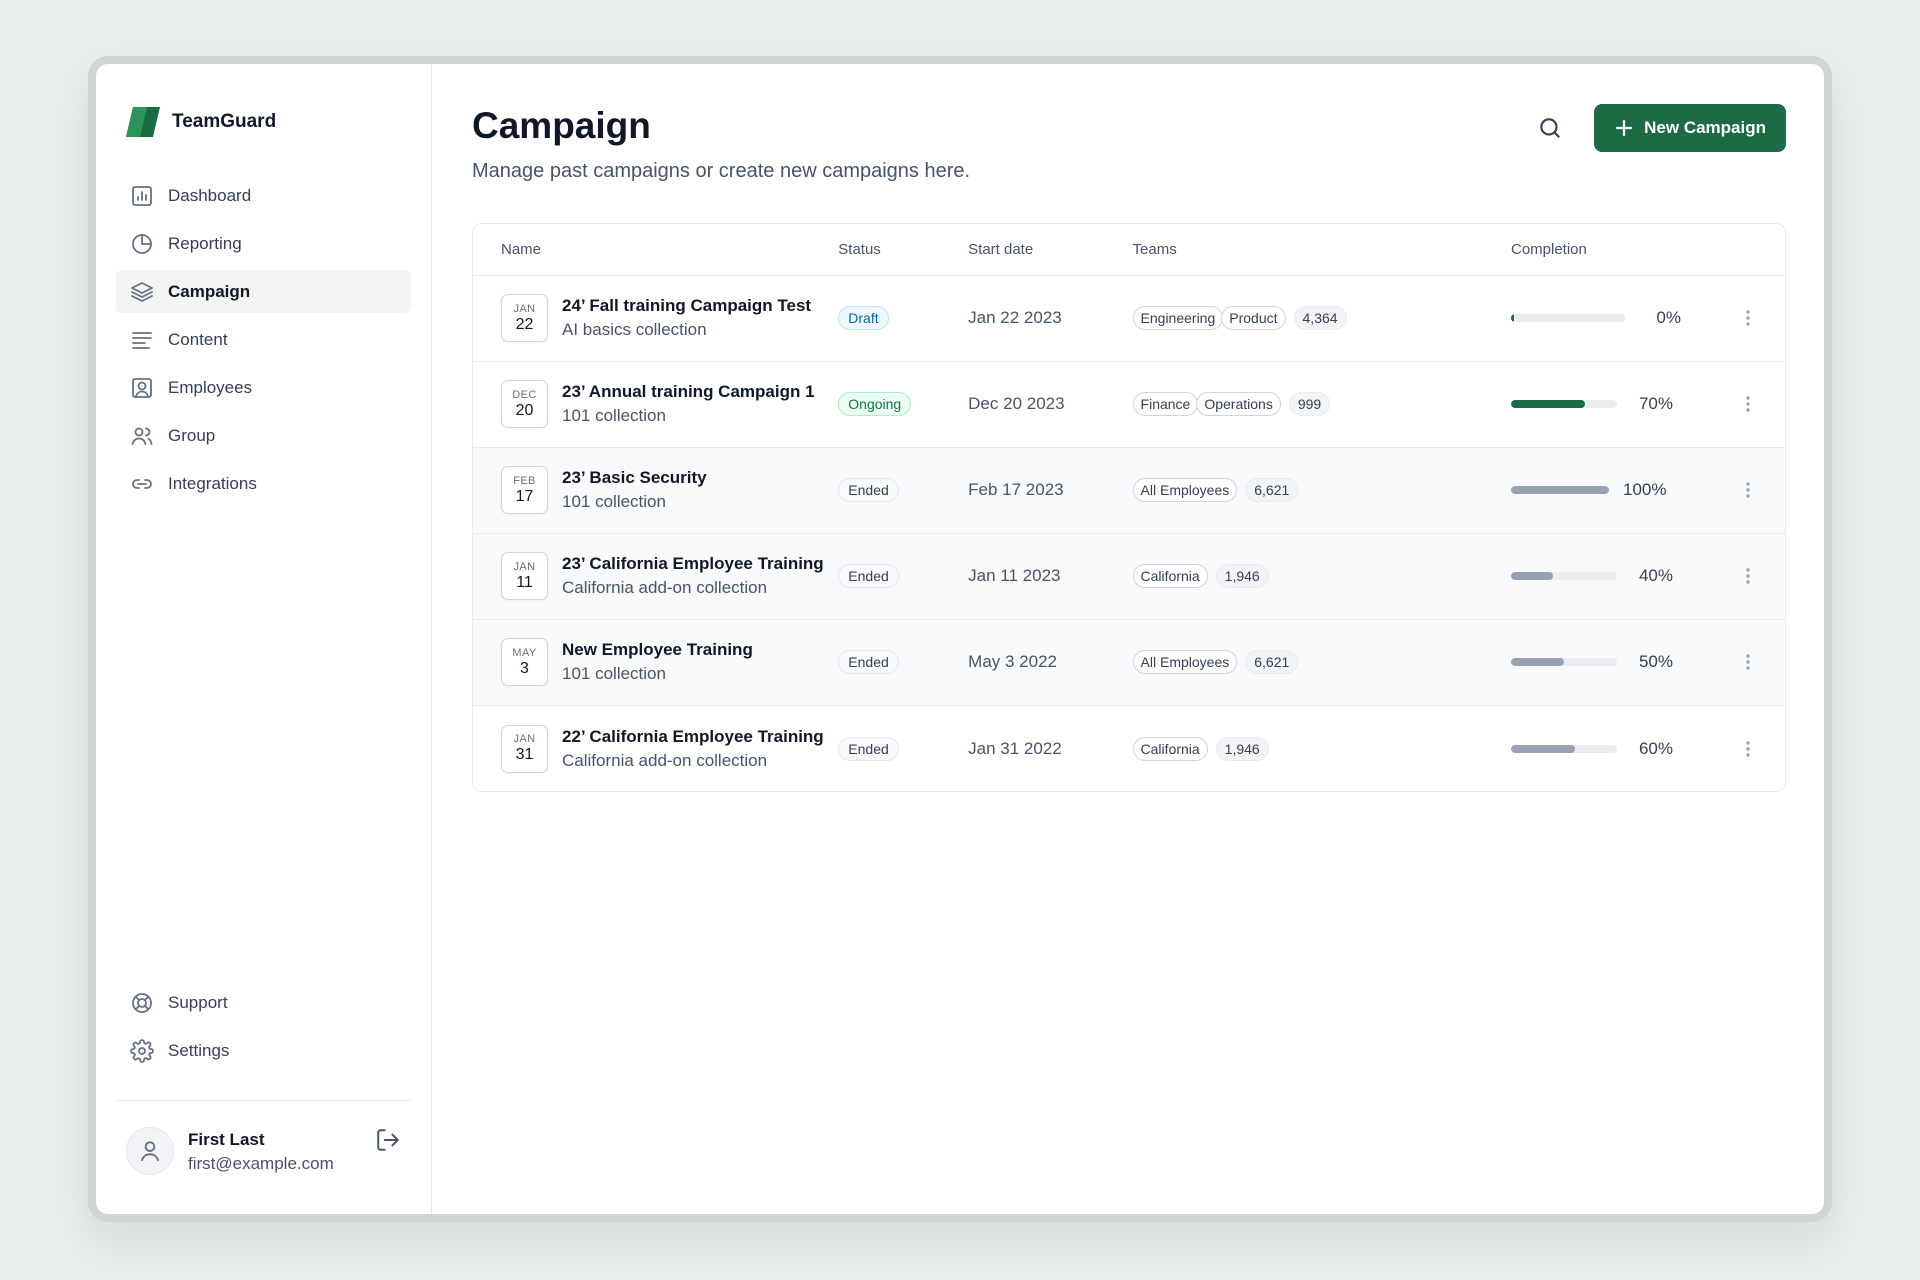  What do you see at coordinates (614, 674) in the screenshot?
I see `campaign-collection: 101 collection` at bounding box center [614, 674].